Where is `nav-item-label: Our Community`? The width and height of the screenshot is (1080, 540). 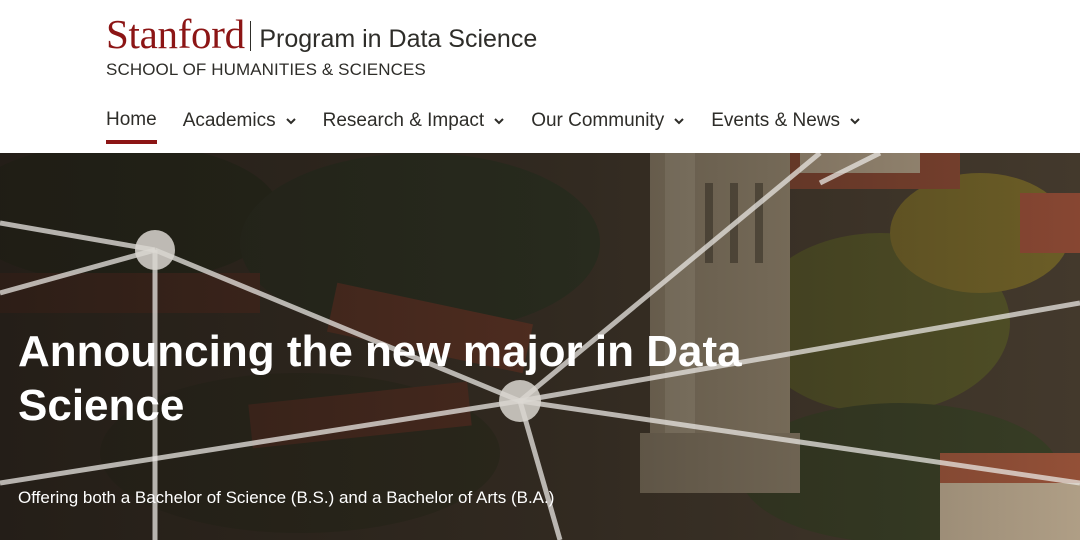
nav-item-label: Our Community is located at coordinates (598, 120).